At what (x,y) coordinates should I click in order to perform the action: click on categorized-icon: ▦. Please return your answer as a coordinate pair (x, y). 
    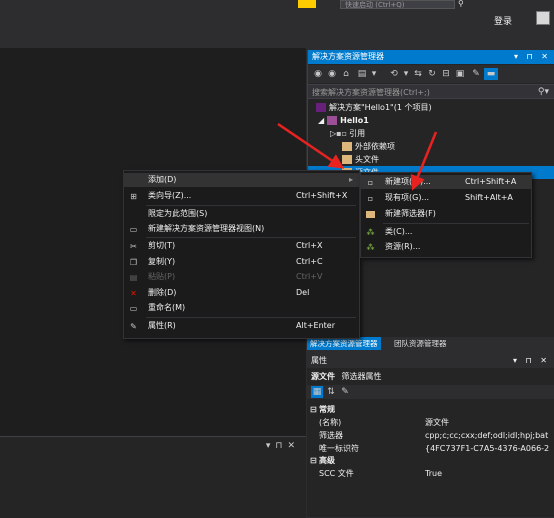
    Looking at the image, I should click on (317, 392).